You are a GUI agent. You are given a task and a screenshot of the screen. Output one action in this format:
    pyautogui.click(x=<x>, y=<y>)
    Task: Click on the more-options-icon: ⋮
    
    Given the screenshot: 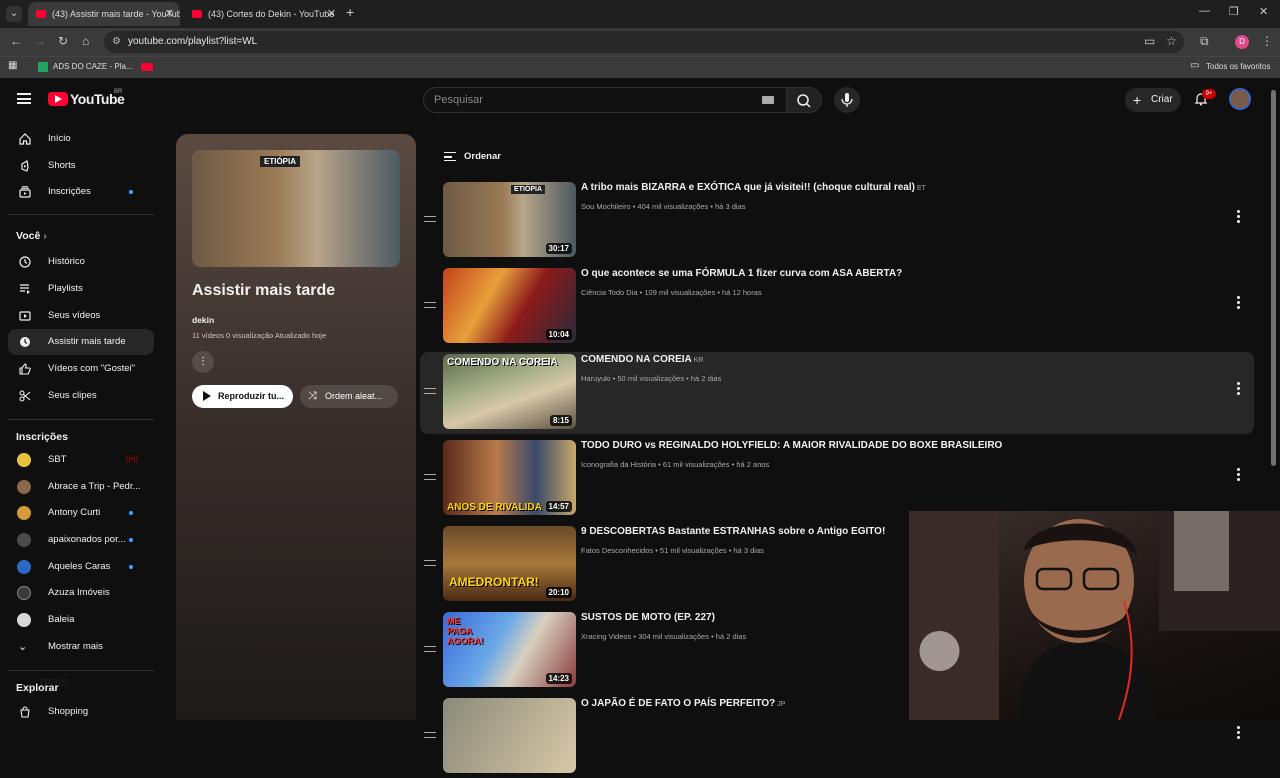 What is the action you would take?
    pyautogui.click(x=203, y=362)
    